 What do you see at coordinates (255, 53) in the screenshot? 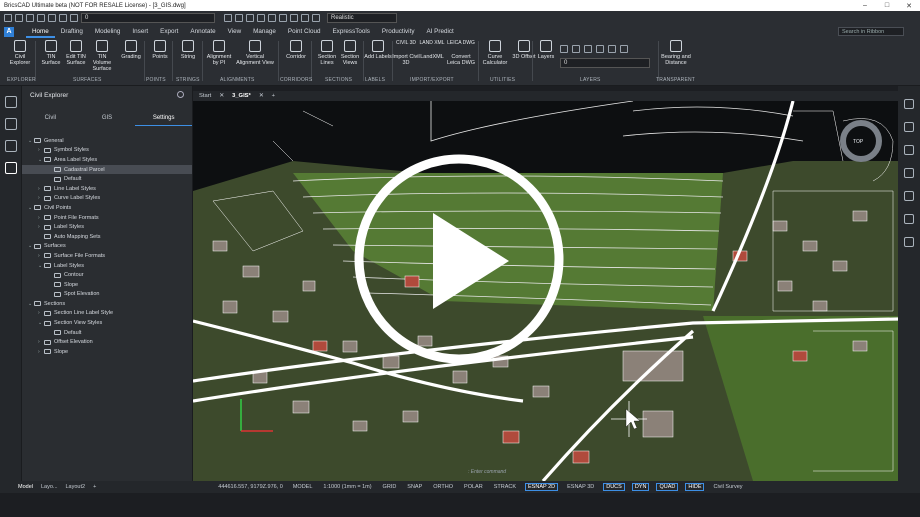
I see `vertical-alignment-view-button: Vertical Alignment View` at bounding box center [255, 53].